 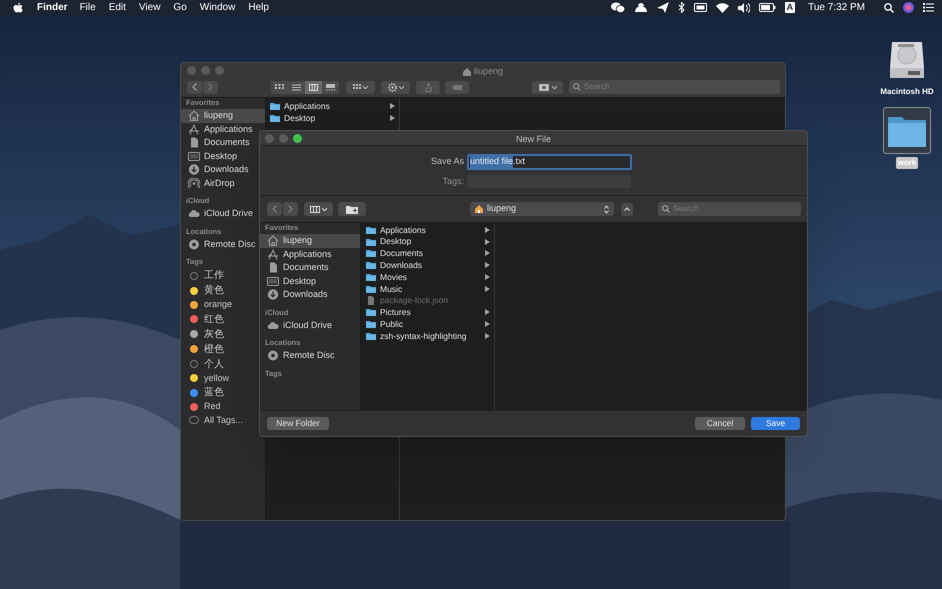 I want to click on group-button, so click(x=360, y=87).